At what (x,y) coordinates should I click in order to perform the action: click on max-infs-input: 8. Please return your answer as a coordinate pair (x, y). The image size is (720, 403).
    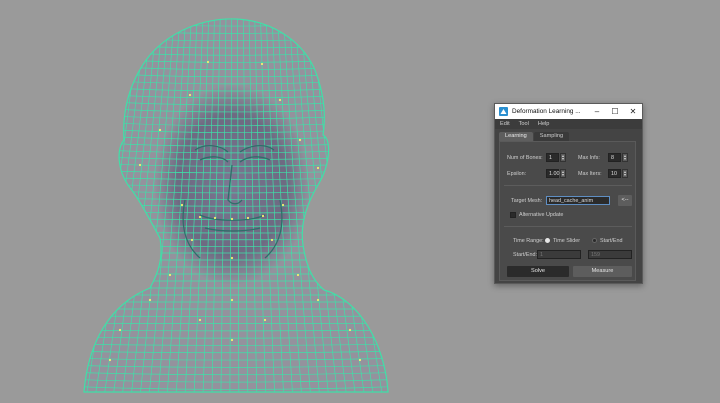
    Looking at the image, I should click on (614, 157).